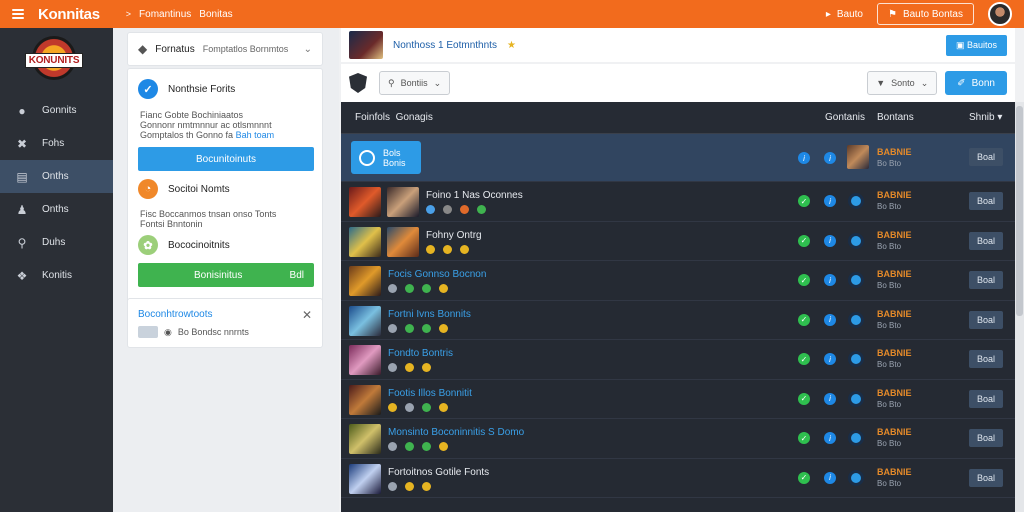  Describe the element at coordinates (925, 14) in the screenshot. I see `header-button: ⚑ Bauto Bontas` at that location.